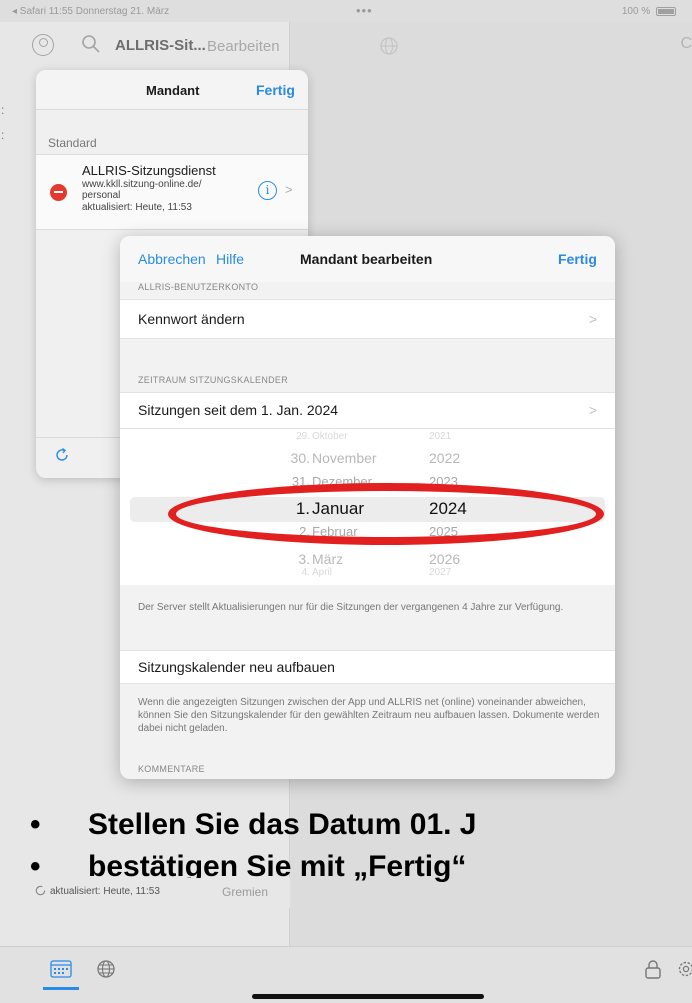 The image size is (692, 1003). I want to click on highlight-ring, so click(386, 514).